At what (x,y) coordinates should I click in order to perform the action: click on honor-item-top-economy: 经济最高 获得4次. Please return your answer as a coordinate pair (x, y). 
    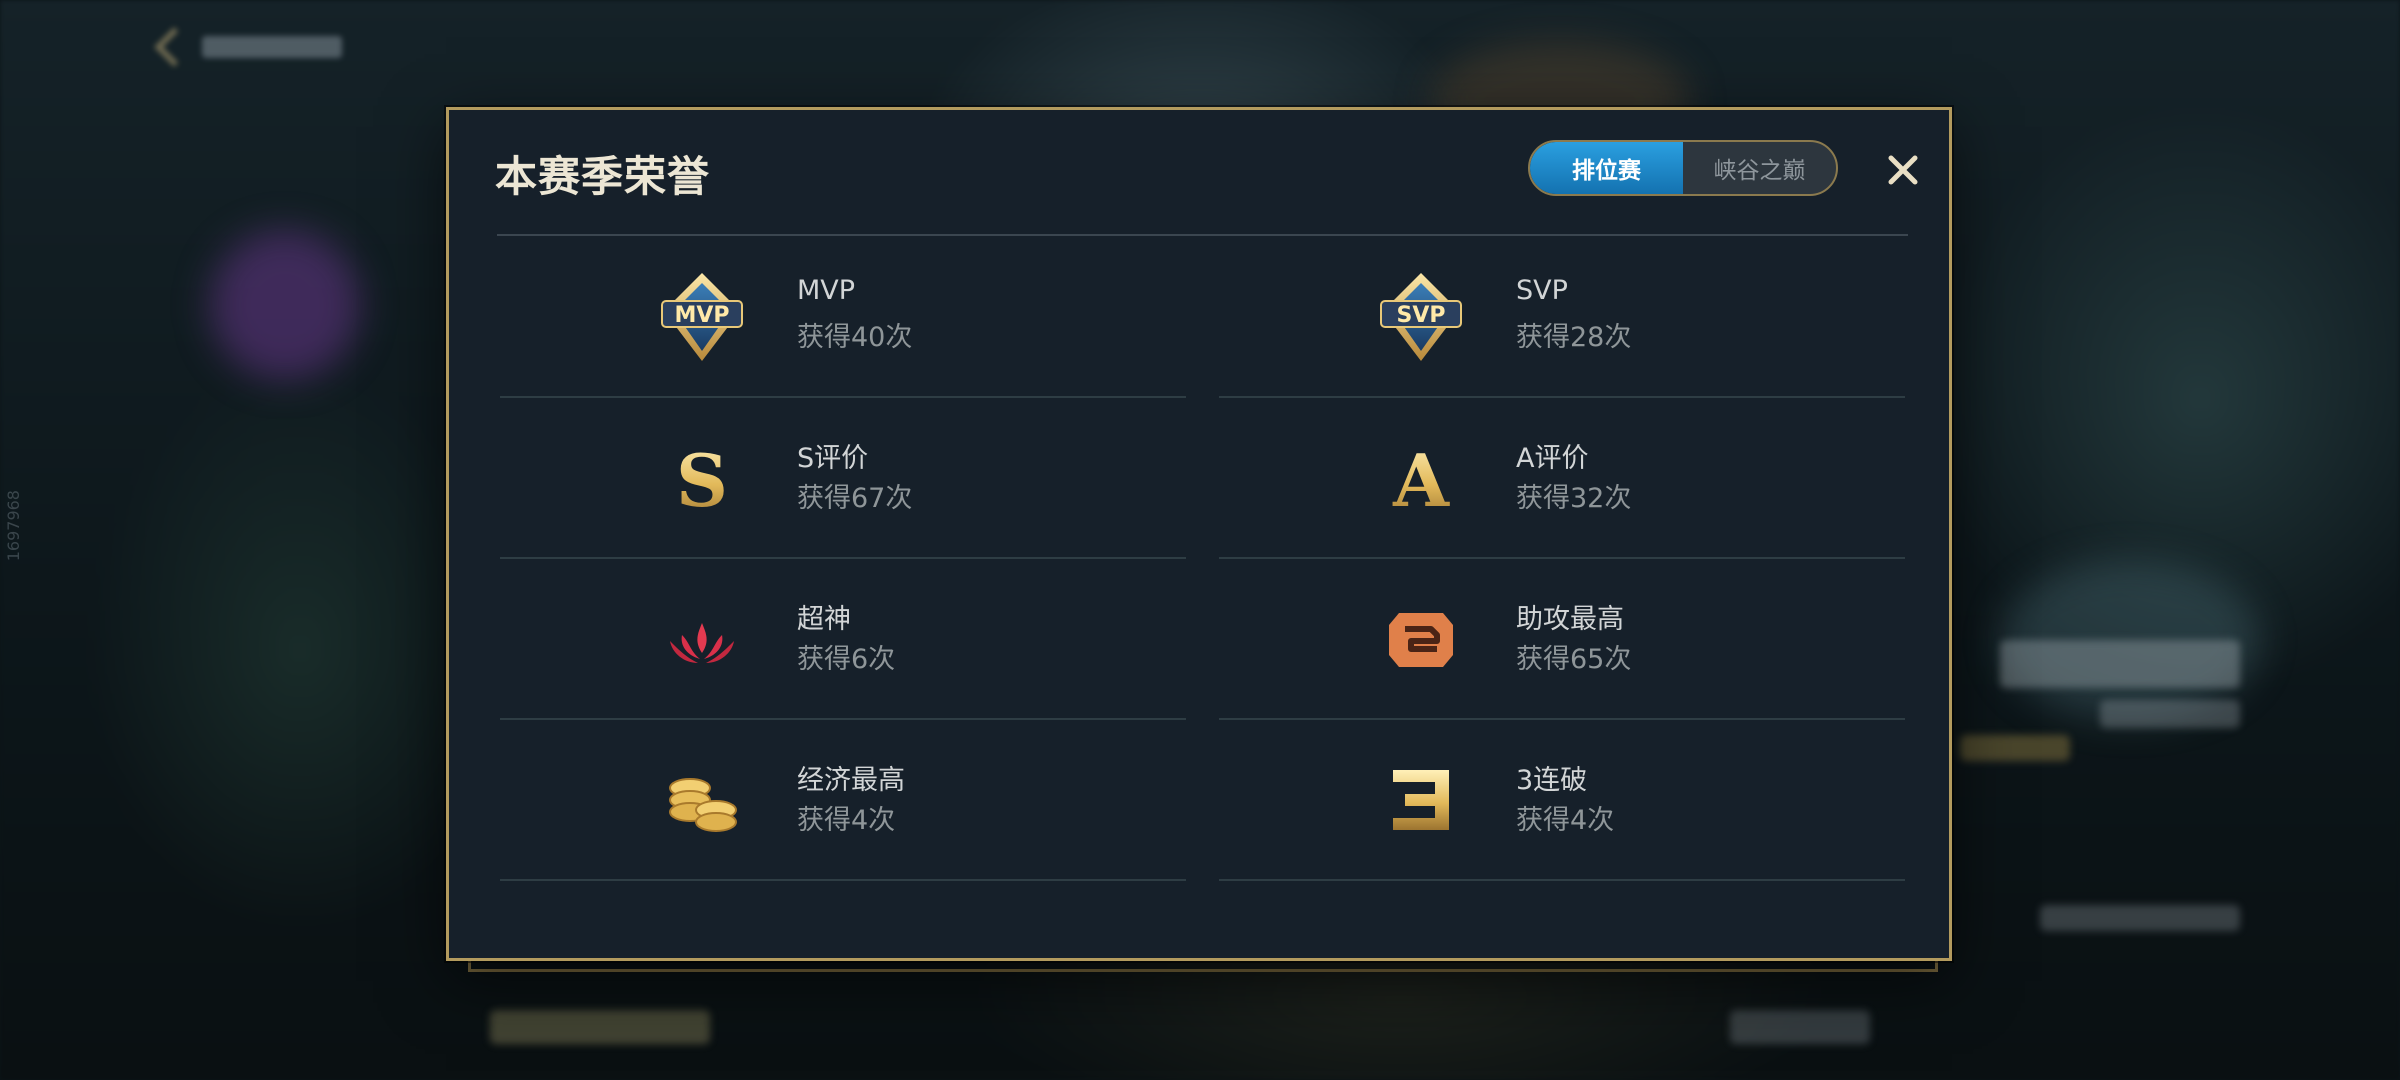
    Looking at the image, I should click on (843, 800).